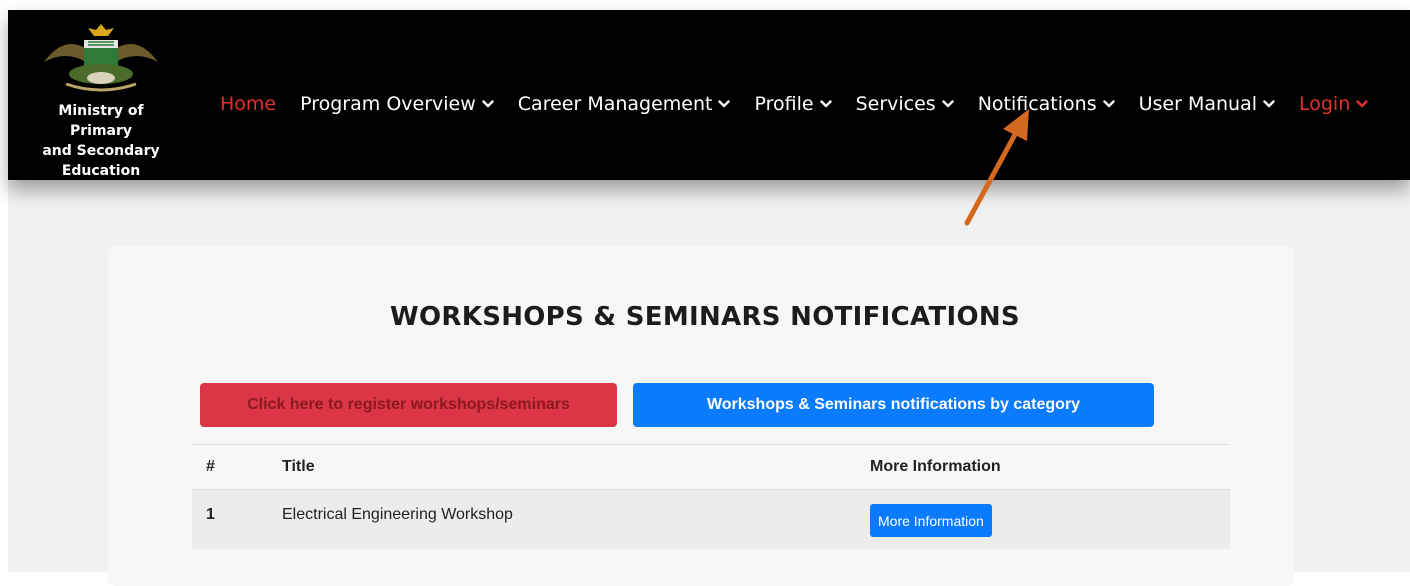  Describe the element at coordinates (784, 104) in the screenshot. I see `nav-profile-label: Profile` at that location.